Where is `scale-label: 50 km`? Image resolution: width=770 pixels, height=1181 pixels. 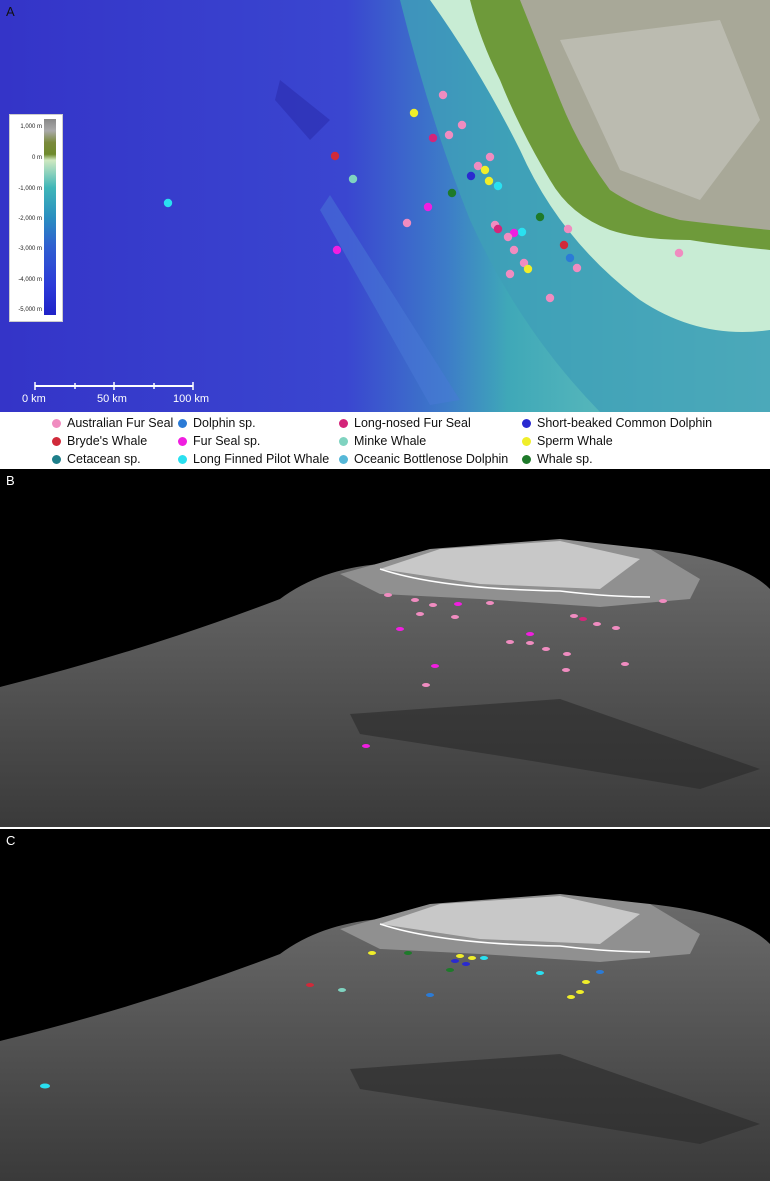
scale-label: 50 km is located at coordinates (112, 399).